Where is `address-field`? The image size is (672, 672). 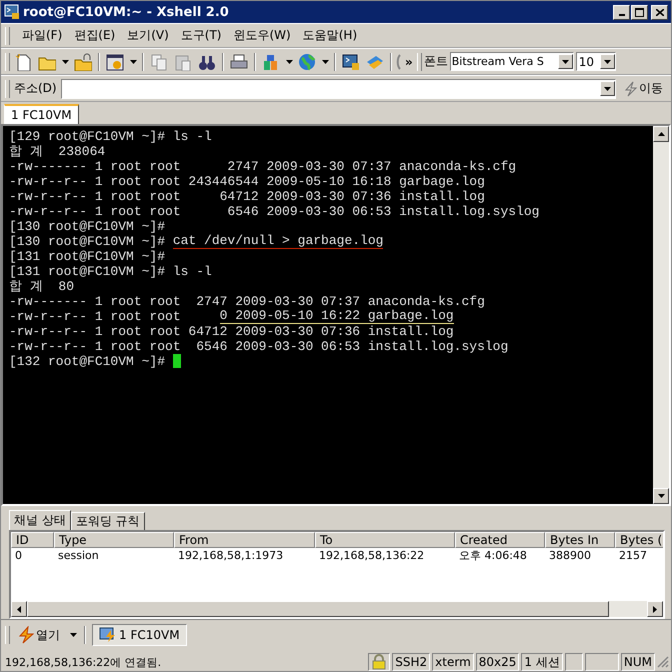 address-field is located at coordinates (338, 88).